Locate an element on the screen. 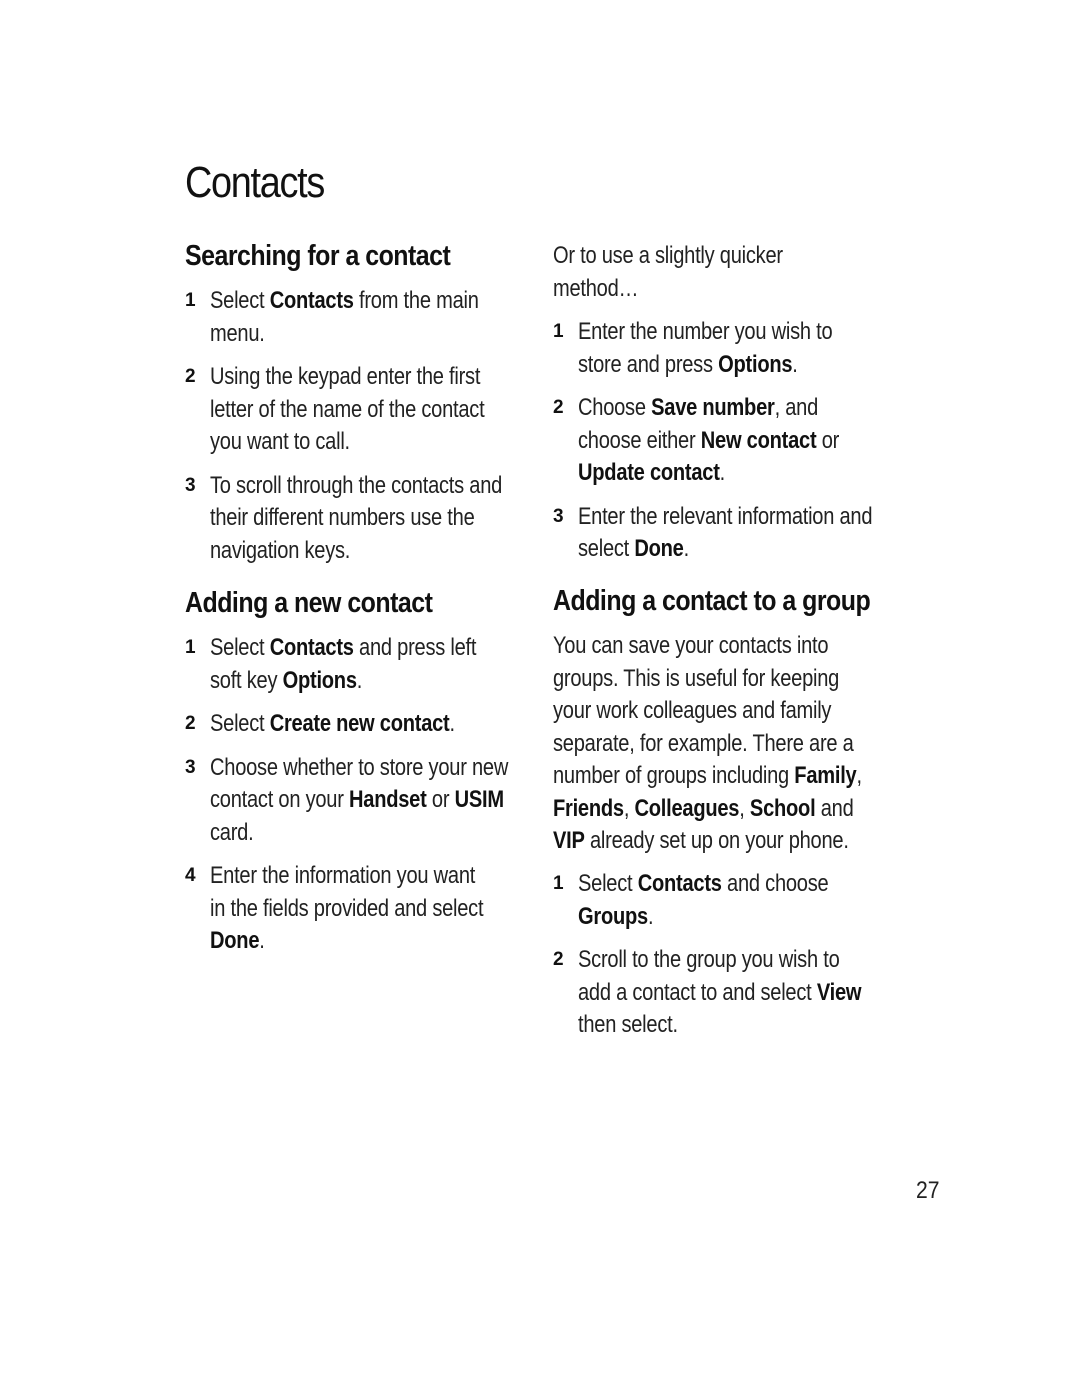 This screenshot has width=1080, height=1388. menu-term: Handset is located at coordinates (388, 799).